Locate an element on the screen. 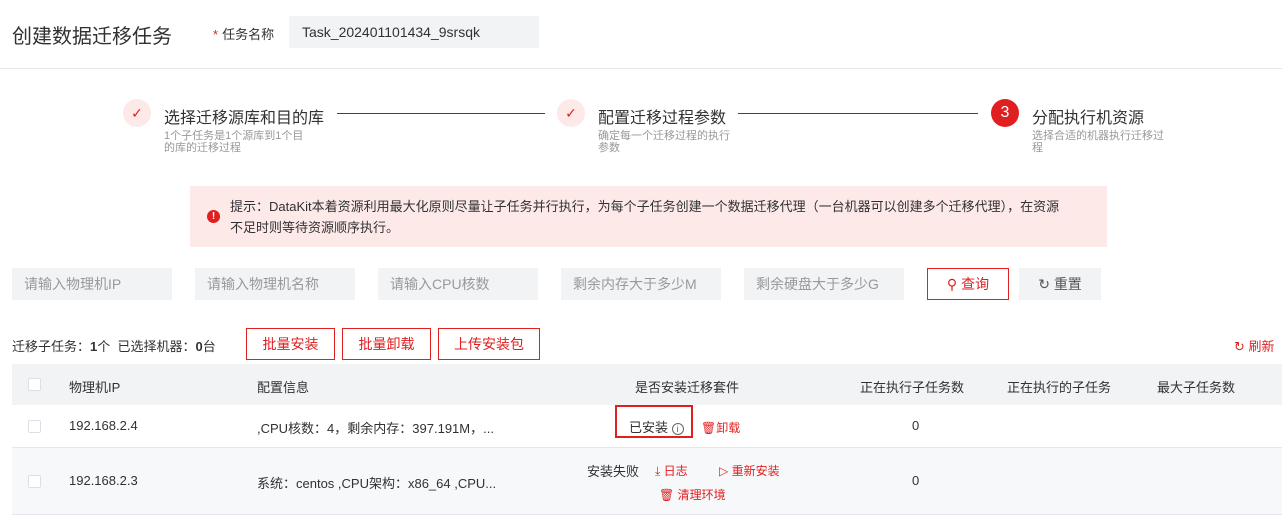  log-link: ⤓ 日志 is located at coordinates (671, 470).